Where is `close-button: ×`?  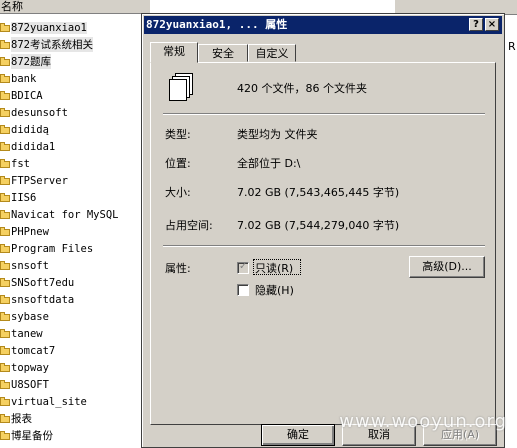 close-button: × is located at coordinates (492, 24).